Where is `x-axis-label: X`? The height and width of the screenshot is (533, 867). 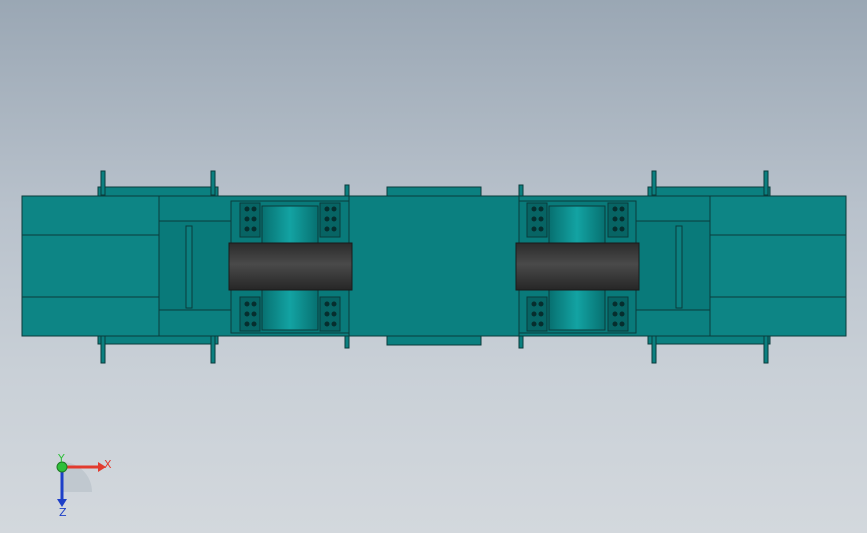 x-axis-label: X is located at coordinates (108, 464).